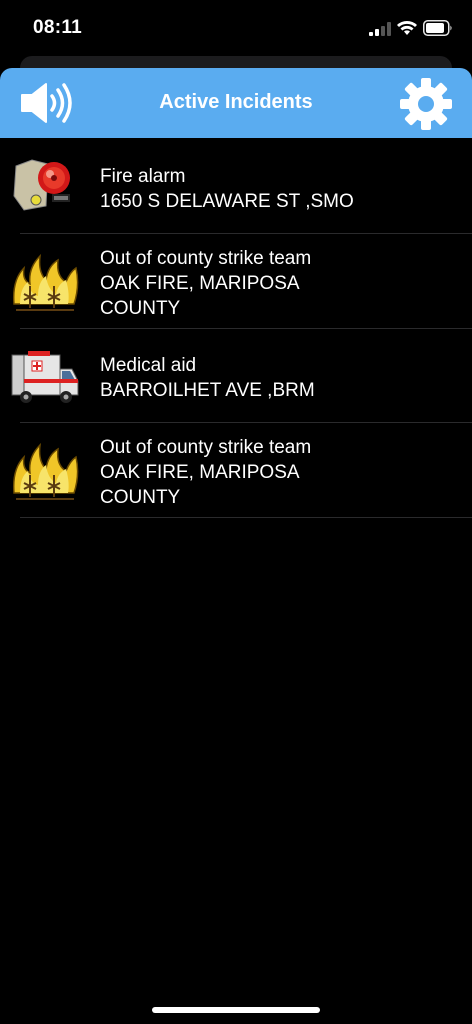 The width and height of the screenshot is (472, 1024). What do you see at coordinates (426, 104) in the screenshot?
I see `gear-icon` at bounding box center [426, 104].